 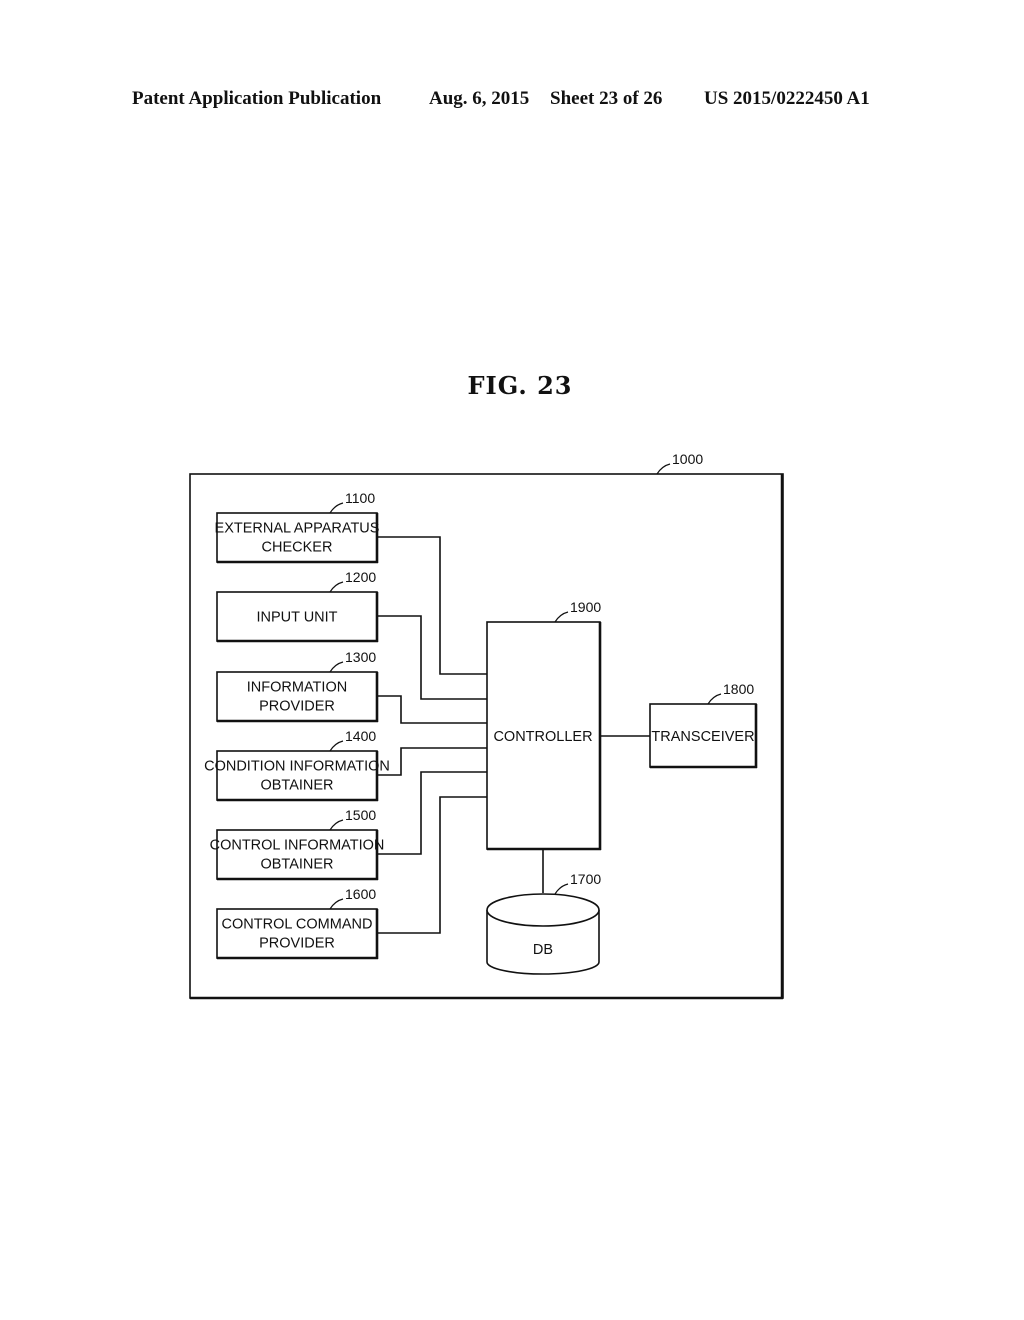 What do you see at coordinates (360, 894) in the screenshot?
I see `module-ref: 1600` at bounding box center [360, 894].